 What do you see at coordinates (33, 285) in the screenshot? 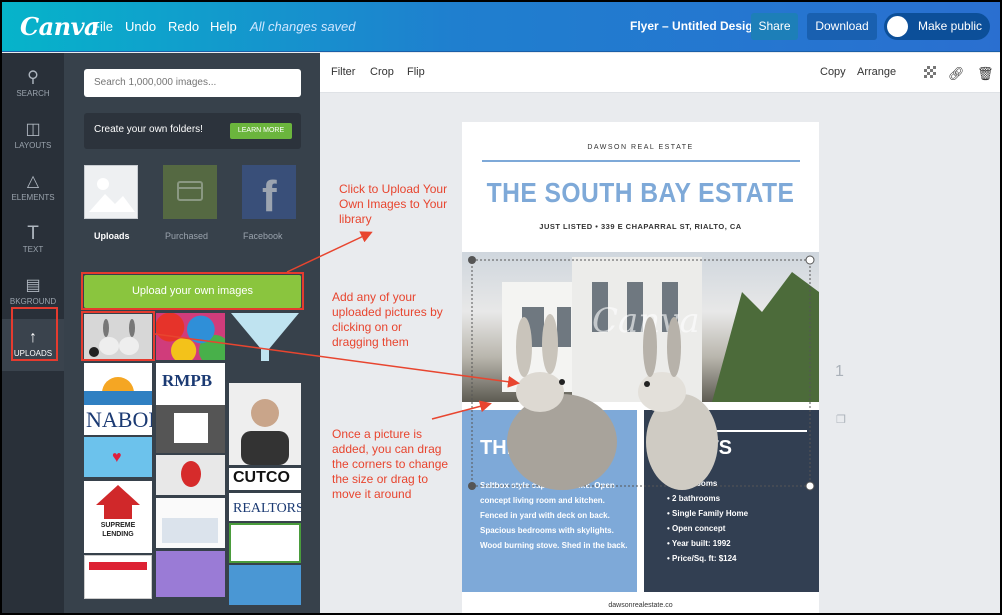
I see `background-icon: ▤` at bounding box center [33, 285].